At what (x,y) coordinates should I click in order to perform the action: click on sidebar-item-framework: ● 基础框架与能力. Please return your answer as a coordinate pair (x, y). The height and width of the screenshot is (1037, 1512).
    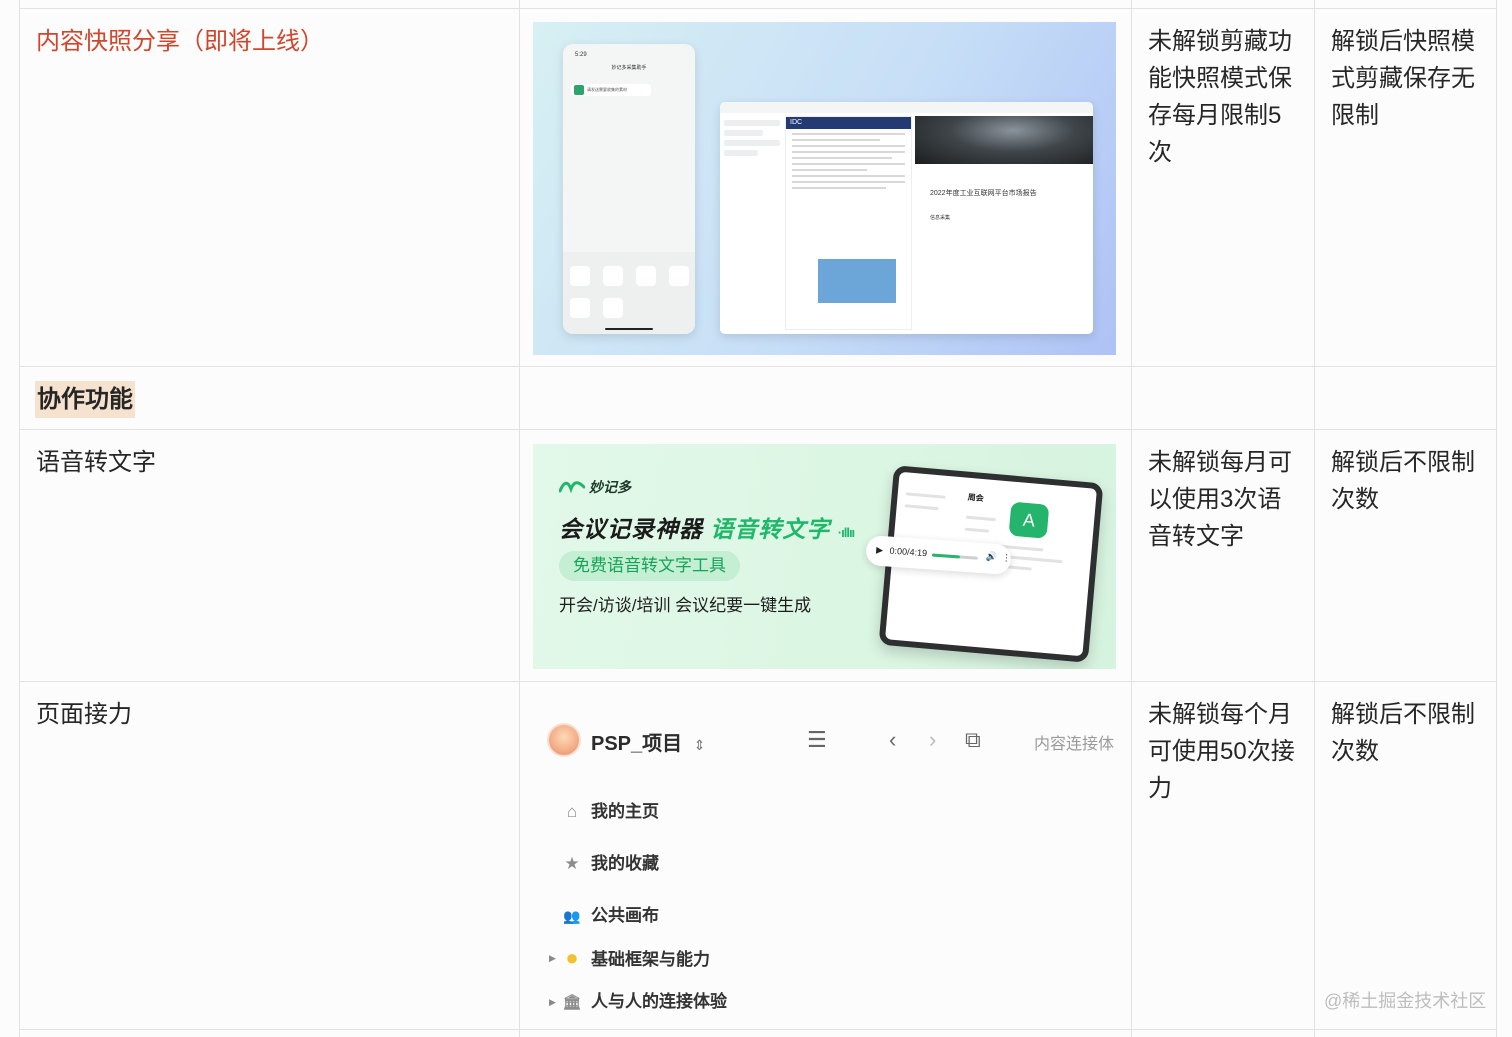
    Looking at the image, I should click on (635, 958).